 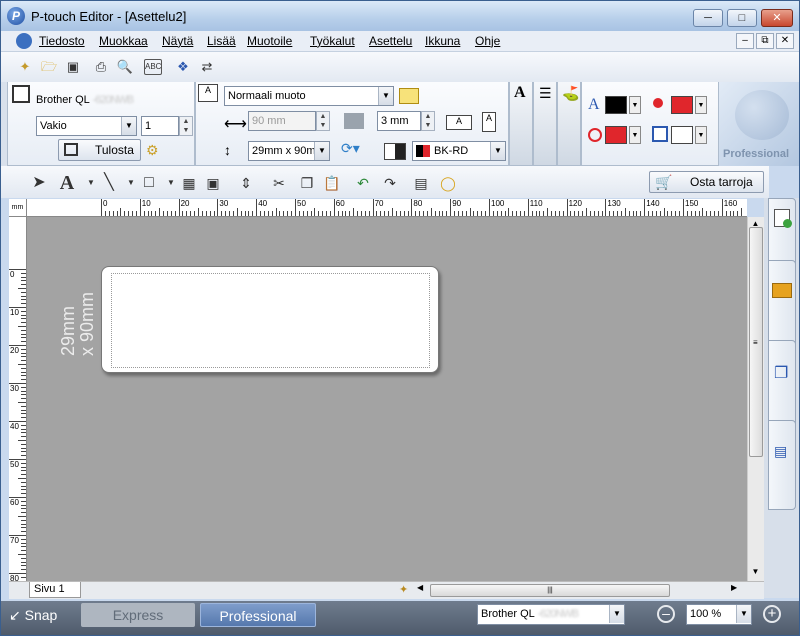 I want to click on printer-settings-icon: ⚙, so click(x=155, y=150).